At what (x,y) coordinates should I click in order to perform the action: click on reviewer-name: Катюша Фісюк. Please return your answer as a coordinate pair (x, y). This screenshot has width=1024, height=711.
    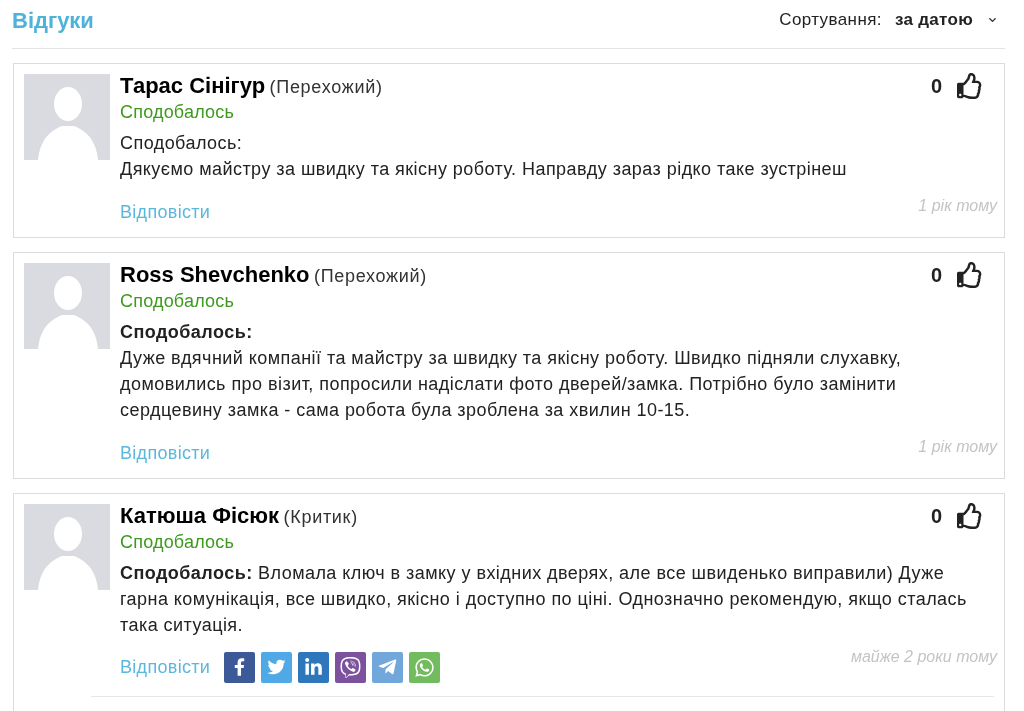
    Looking at the image, I should click on (200, 515).